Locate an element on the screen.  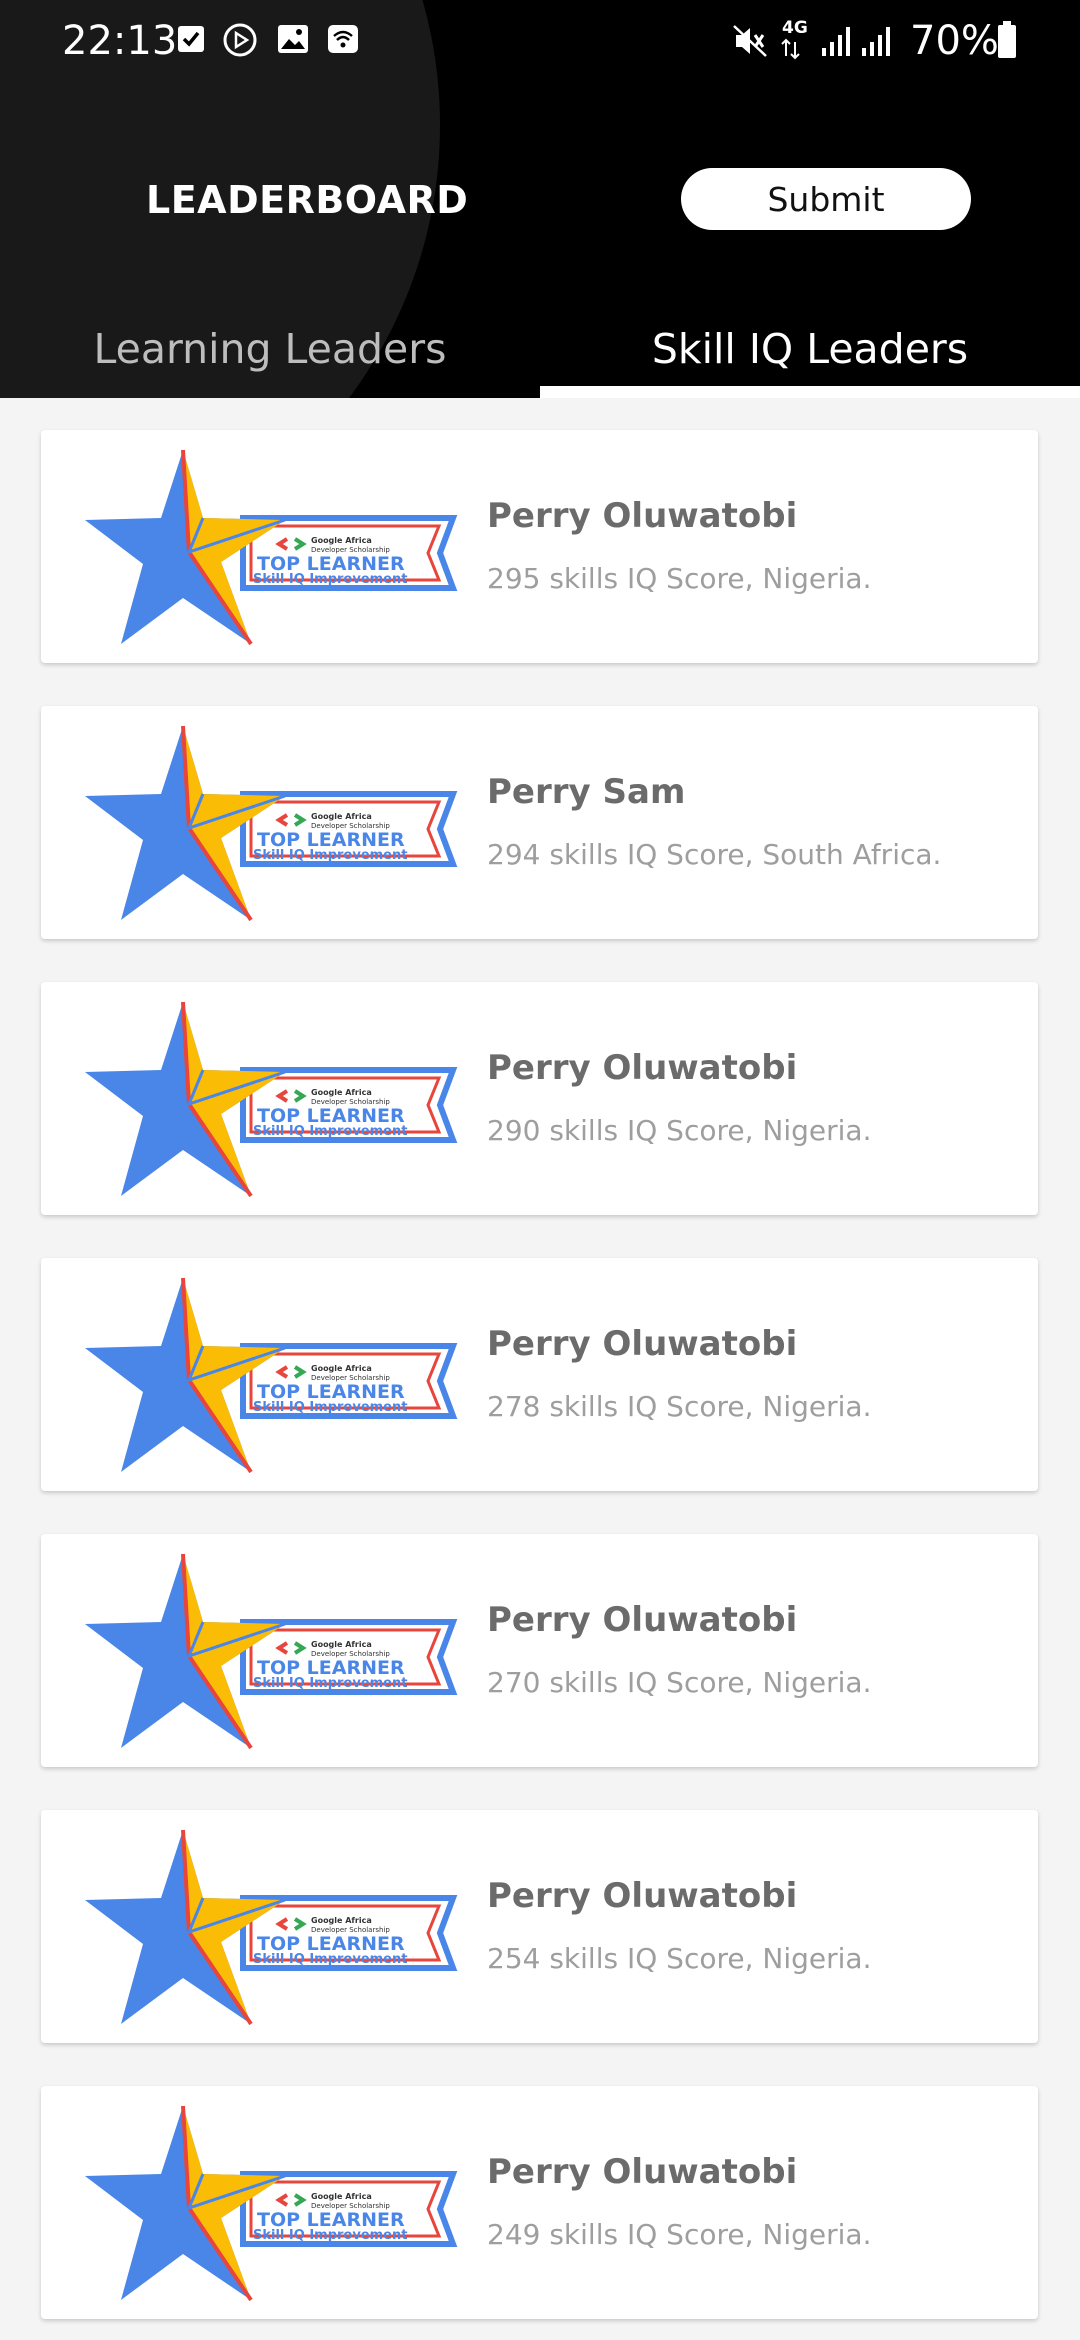
tab-skill-iq-leaders: Skill IQ Leaders is located at coordinates (810, 349).